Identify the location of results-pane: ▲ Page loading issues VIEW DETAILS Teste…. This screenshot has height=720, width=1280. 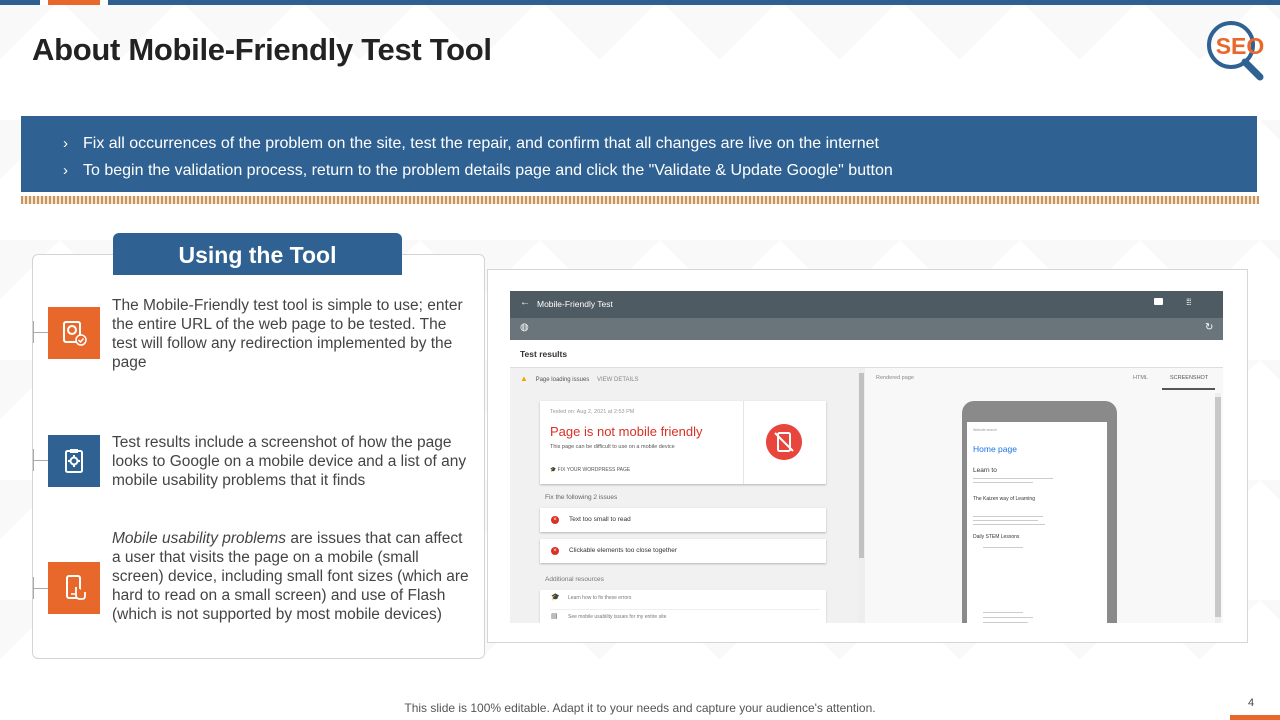
(684, 495).